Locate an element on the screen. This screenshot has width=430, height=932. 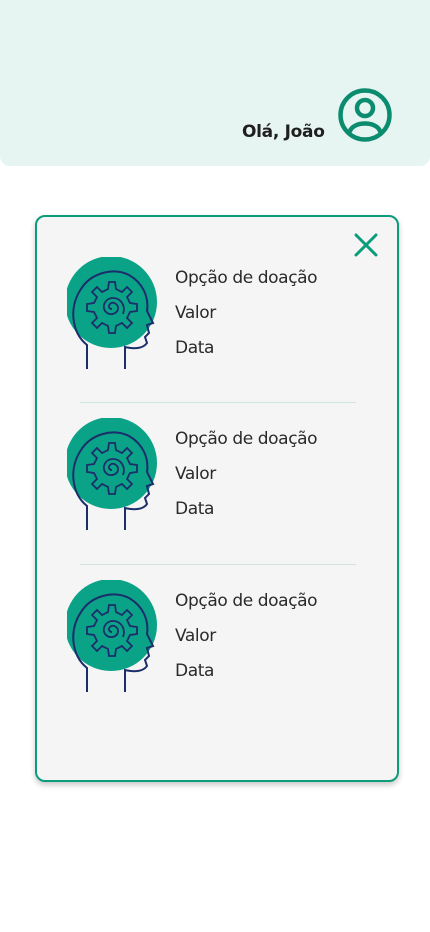
profile-button is located at coordinates (365, 115).